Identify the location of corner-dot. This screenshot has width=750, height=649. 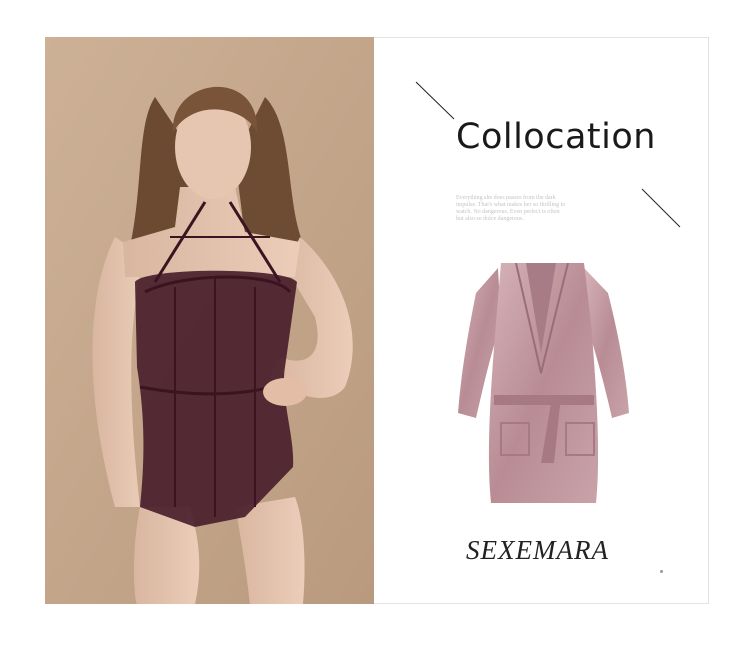
(661, 571).